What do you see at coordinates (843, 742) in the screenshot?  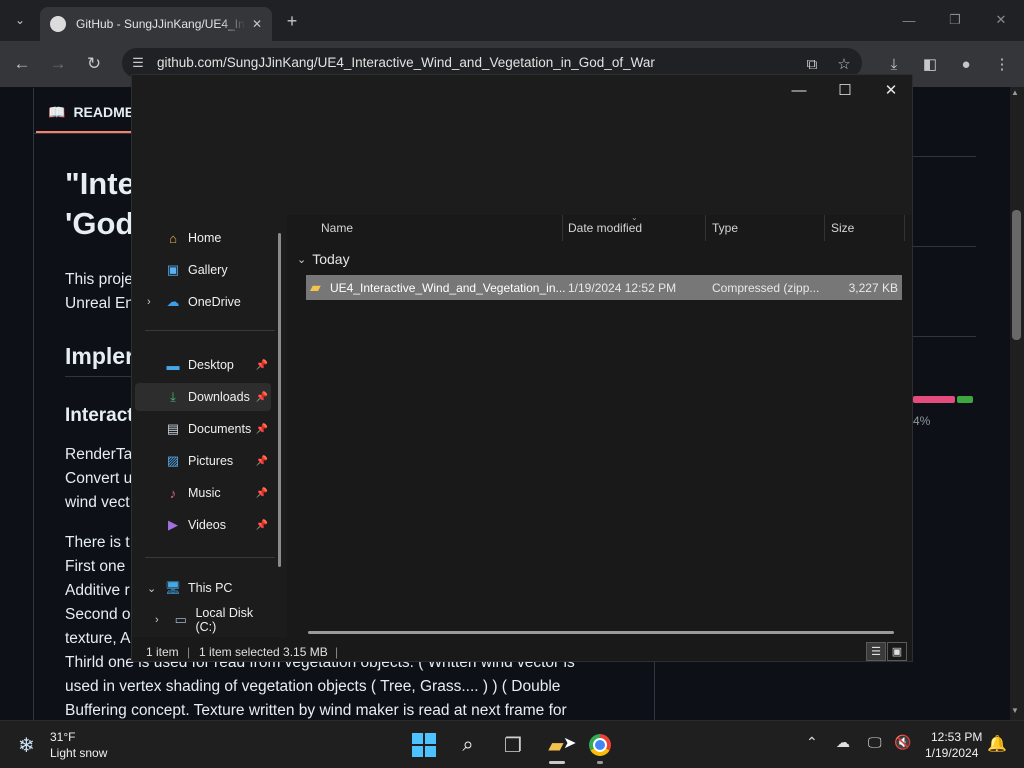 I see `onedrive-status-icon: ☁` at bounding box center [843, 742].